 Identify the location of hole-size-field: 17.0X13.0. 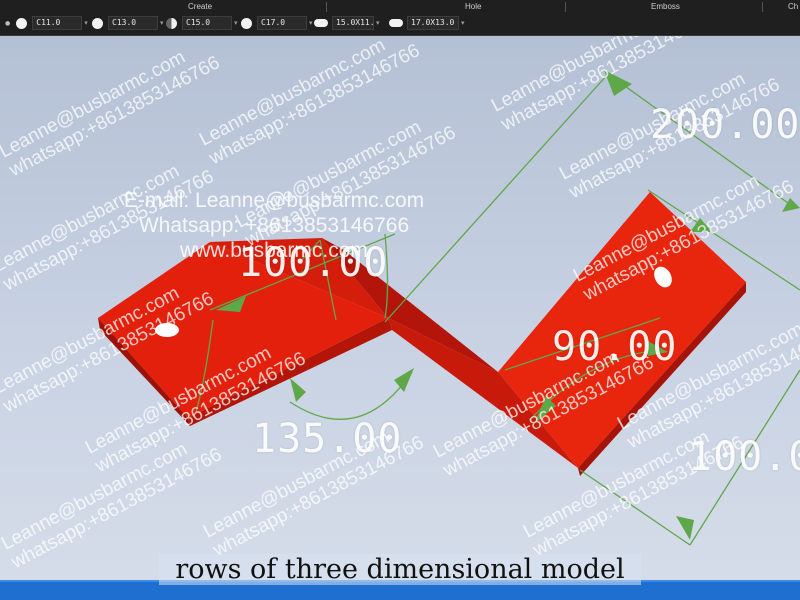
(433, 23).